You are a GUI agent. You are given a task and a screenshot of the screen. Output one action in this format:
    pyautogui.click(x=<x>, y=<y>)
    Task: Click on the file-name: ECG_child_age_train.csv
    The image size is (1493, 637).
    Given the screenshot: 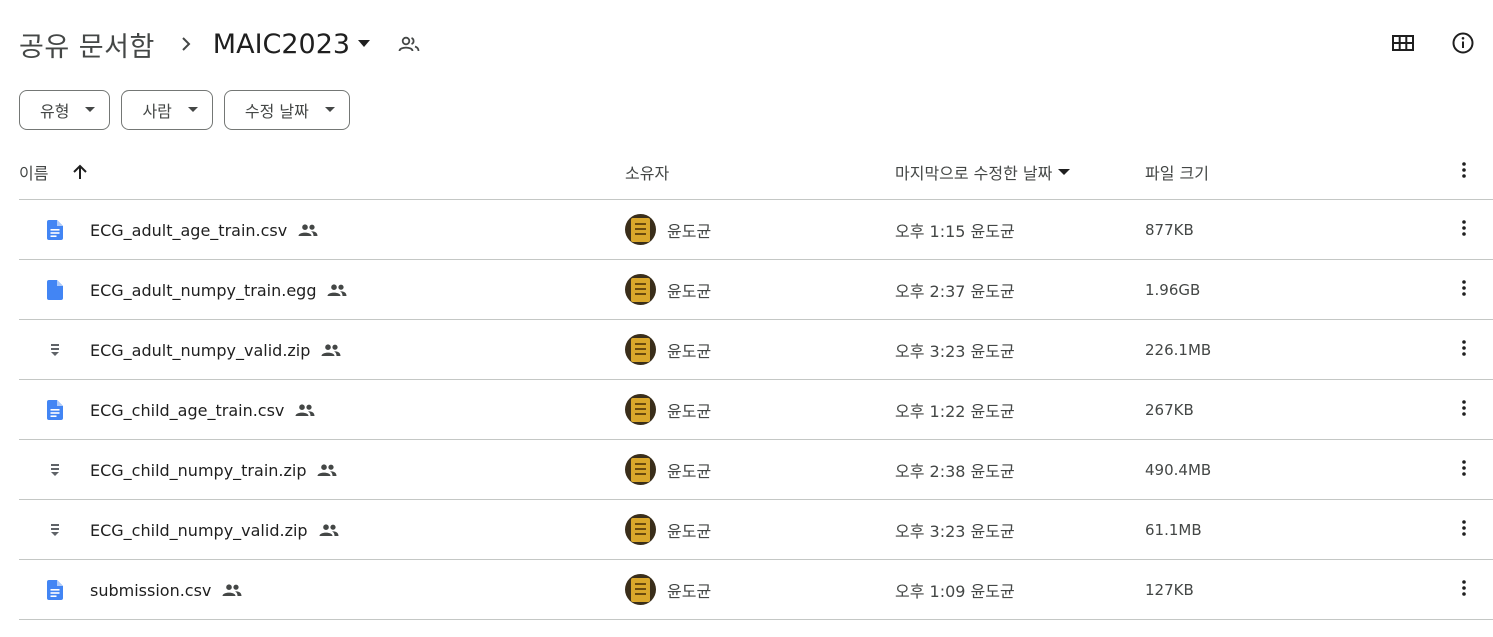 What is the action you would take?
    pyautogui.click(x=187, y=410)
    